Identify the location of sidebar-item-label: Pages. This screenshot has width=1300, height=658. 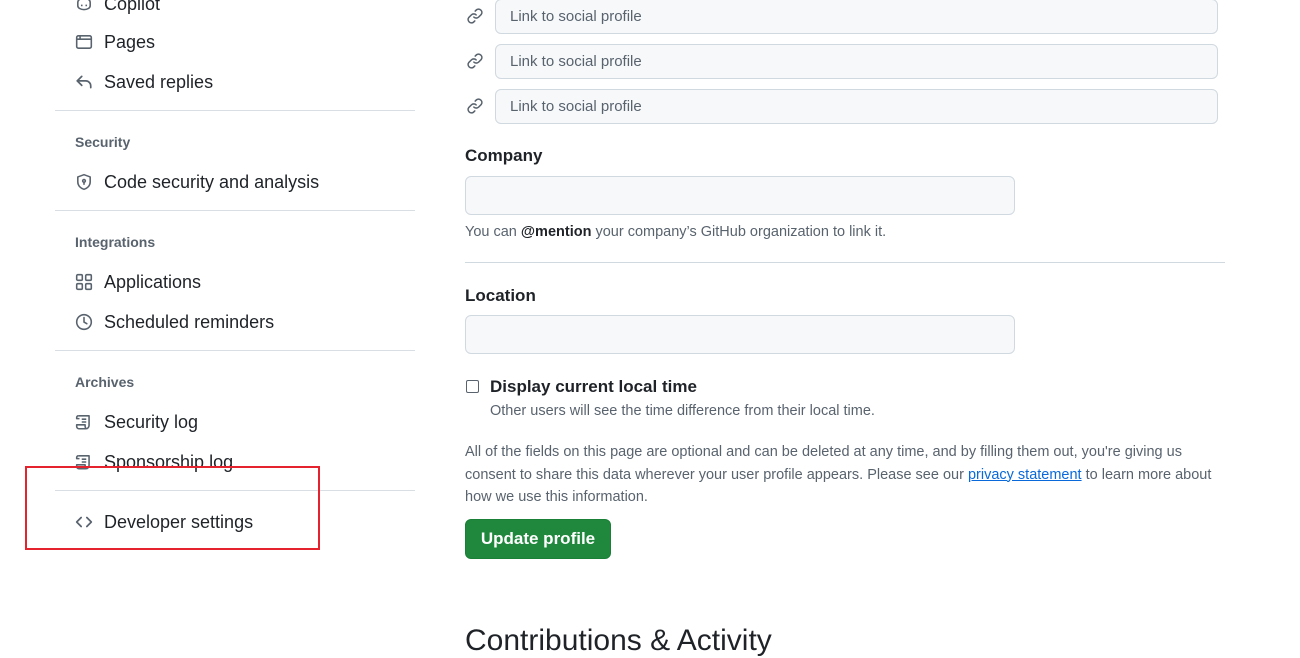
(130, 42).